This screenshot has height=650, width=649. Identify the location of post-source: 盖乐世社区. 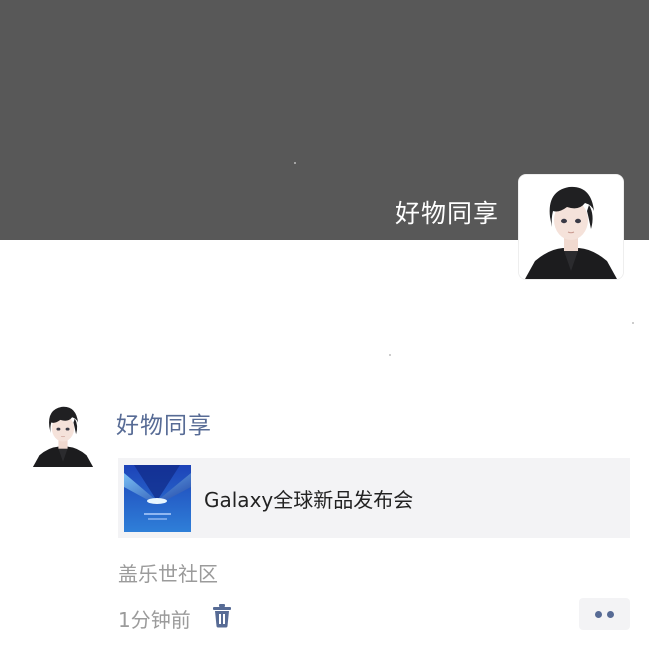
(168, 572).